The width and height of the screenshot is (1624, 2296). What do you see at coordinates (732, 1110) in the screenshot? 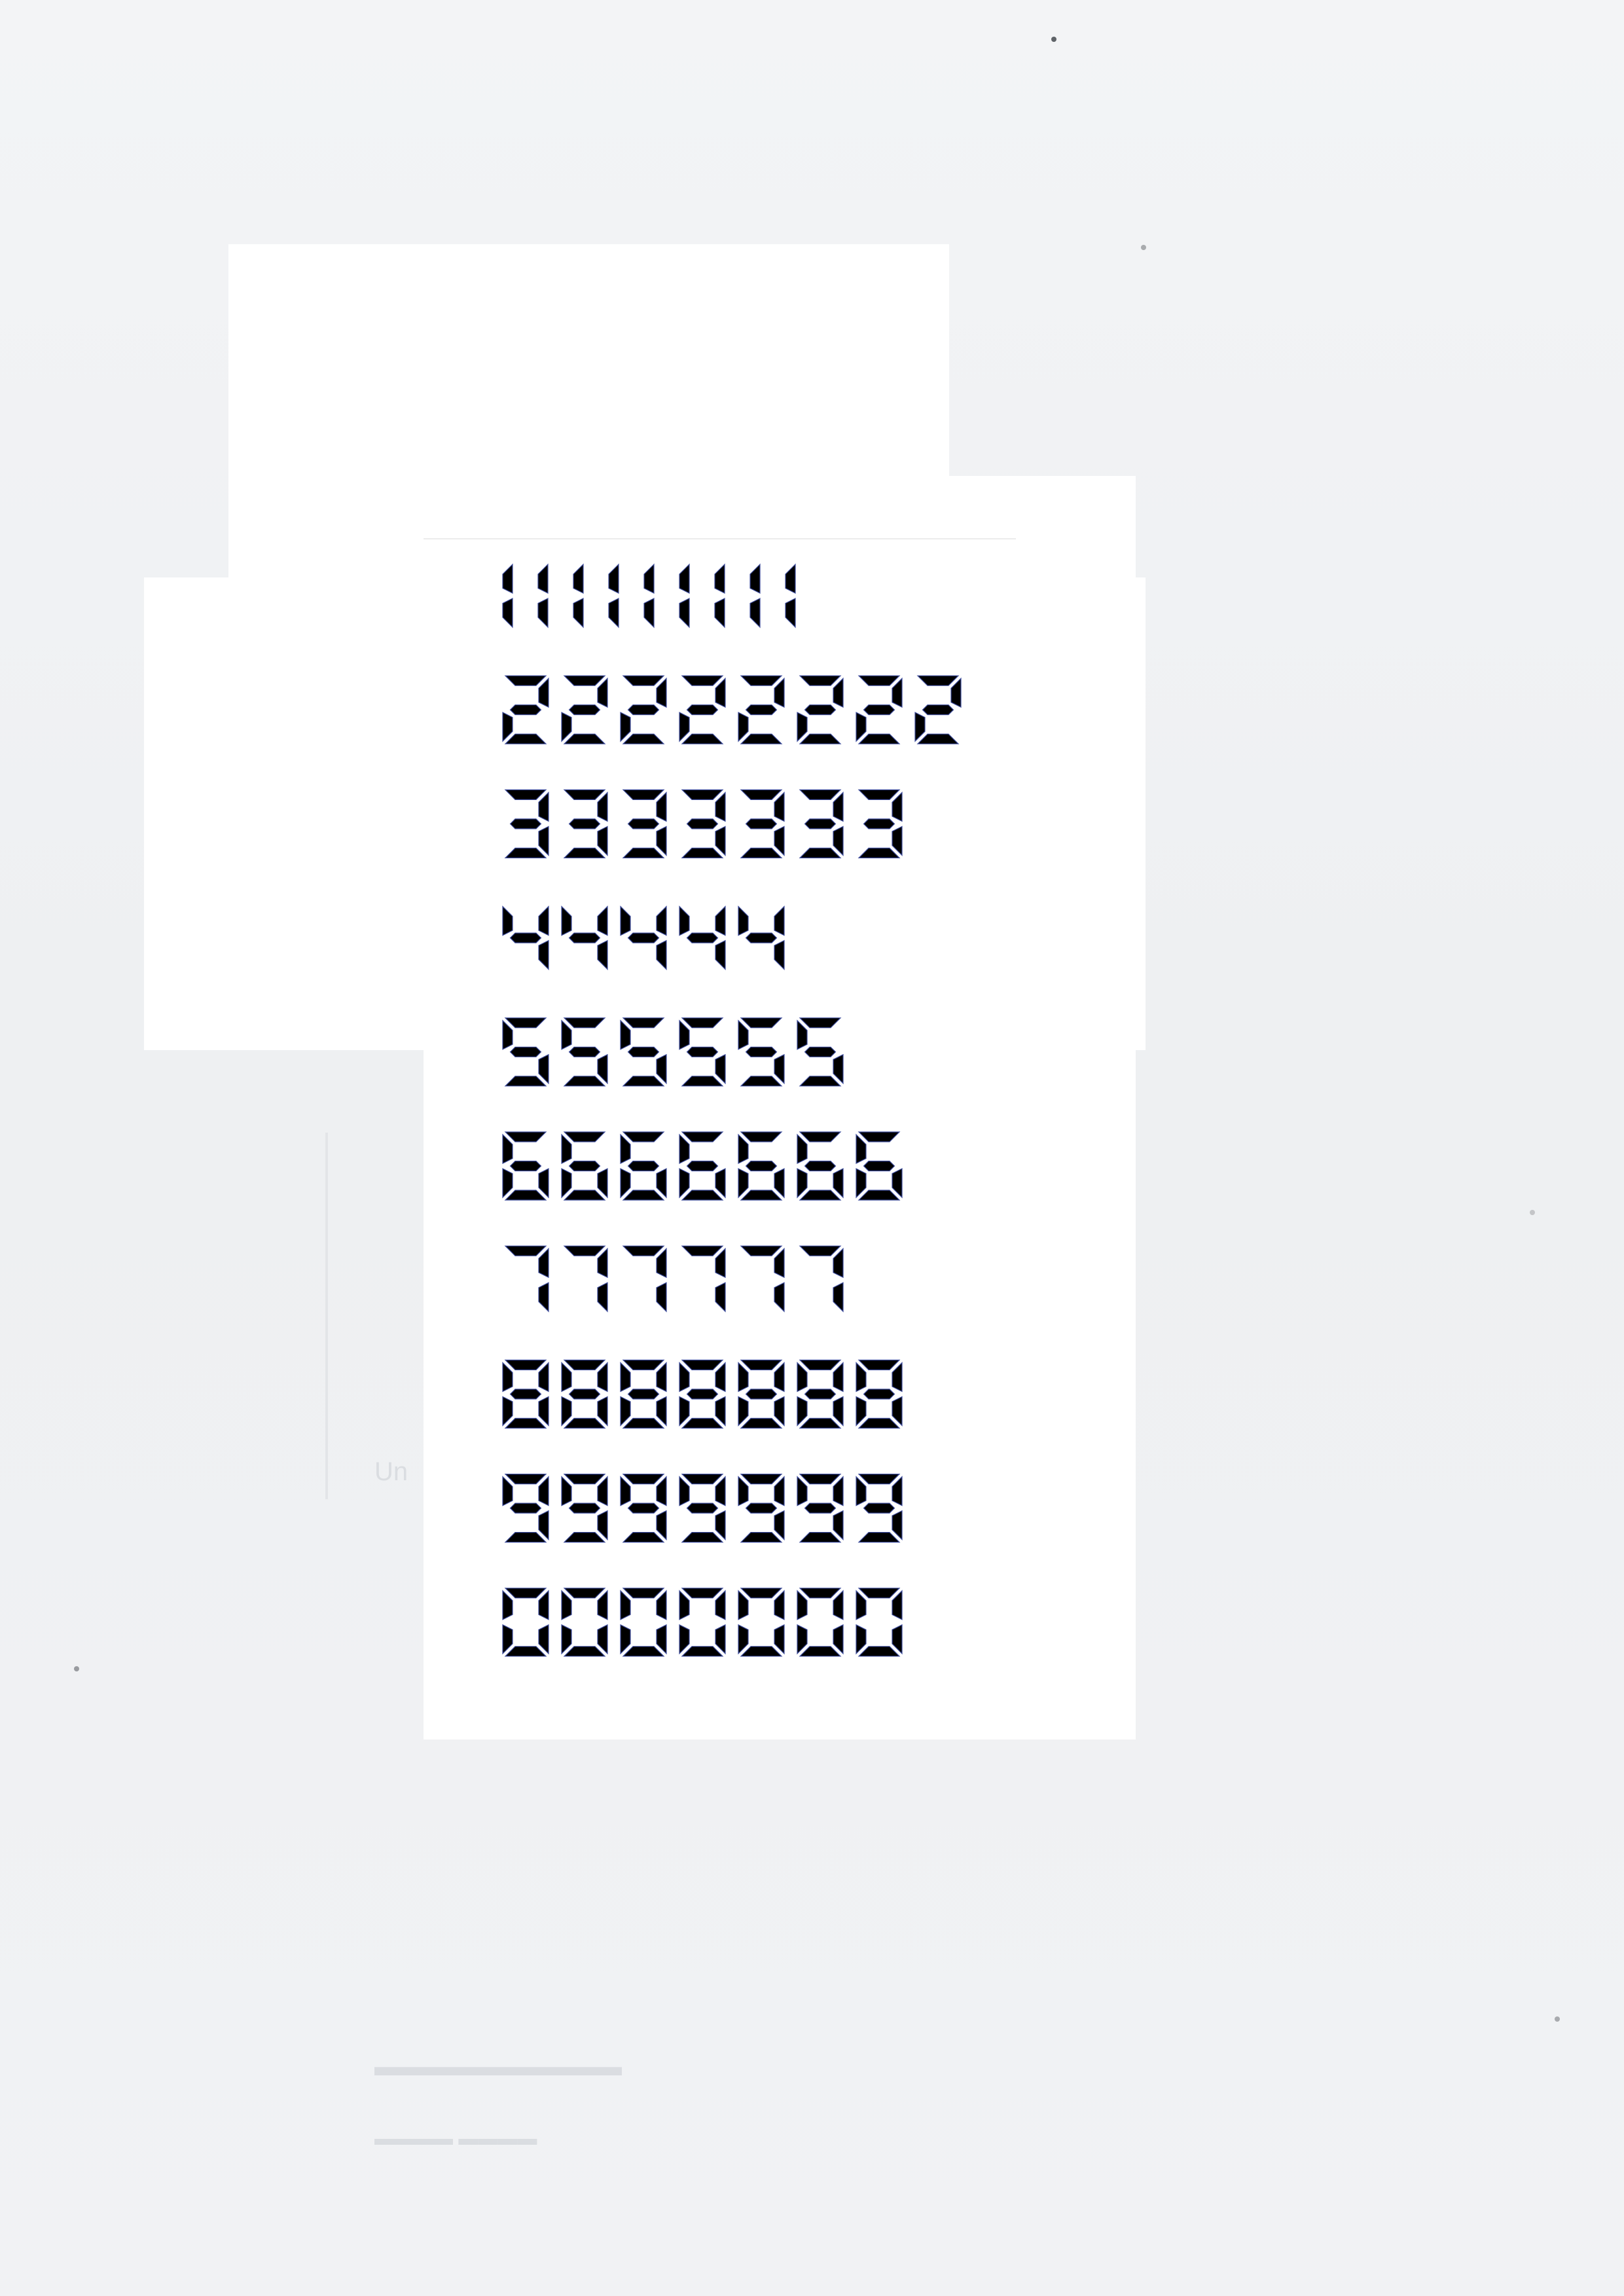
I see `seven-segment-digits` at bounding box center [732, 1110].